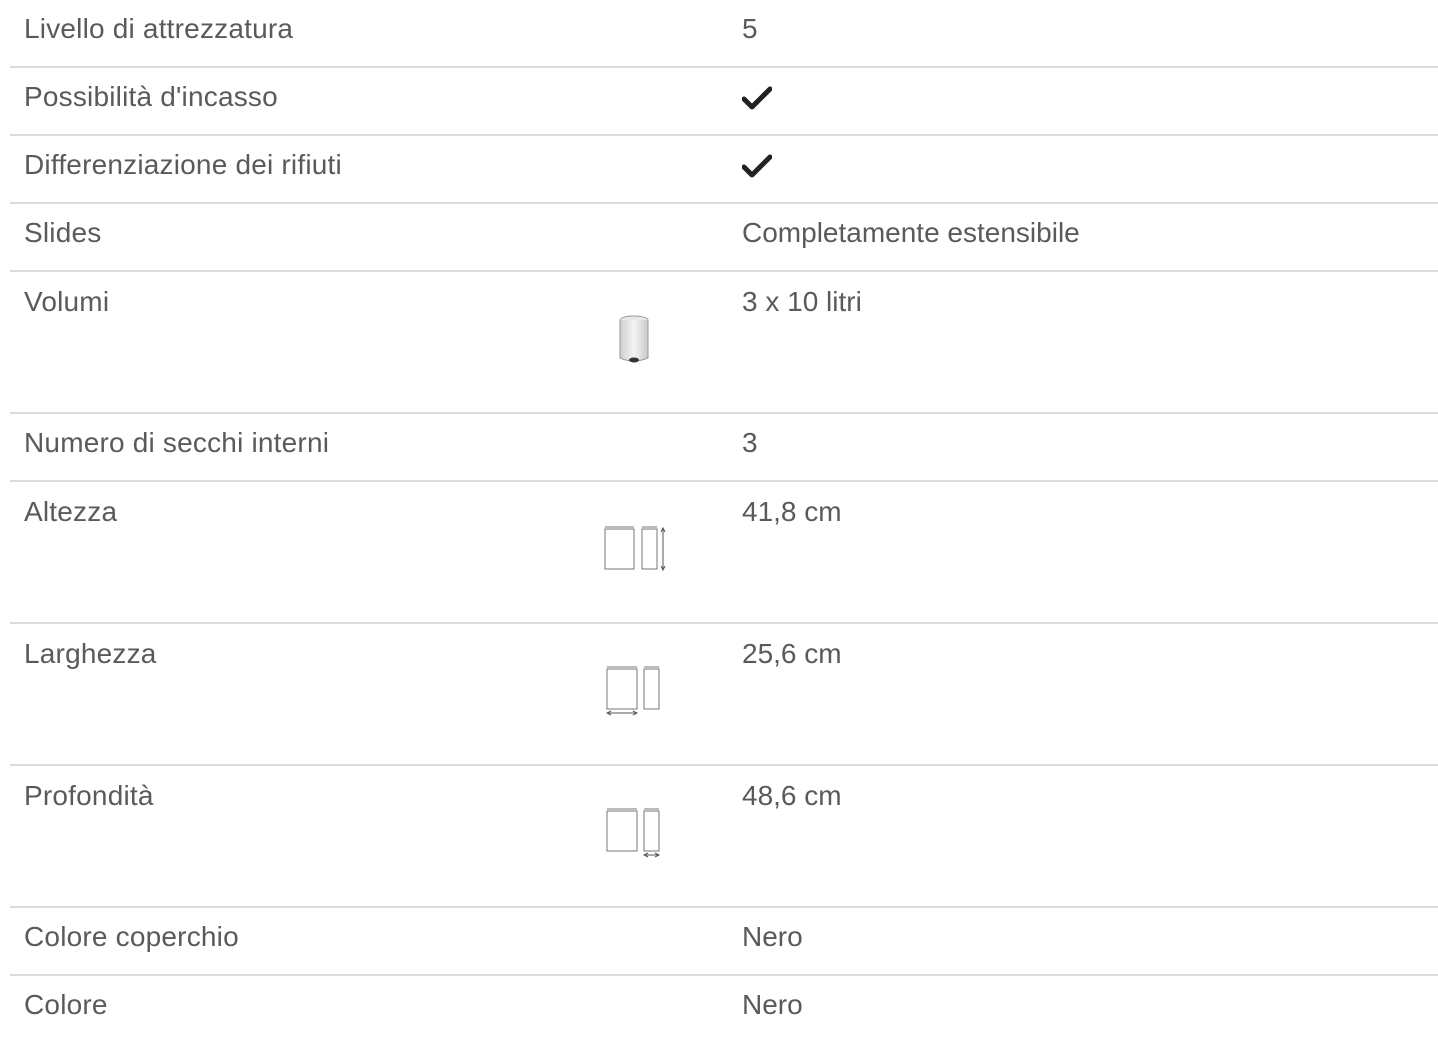 The image size is (1438, 1040). I want to click on spec-label: Livello di attrezzatura, so click(159, 28).